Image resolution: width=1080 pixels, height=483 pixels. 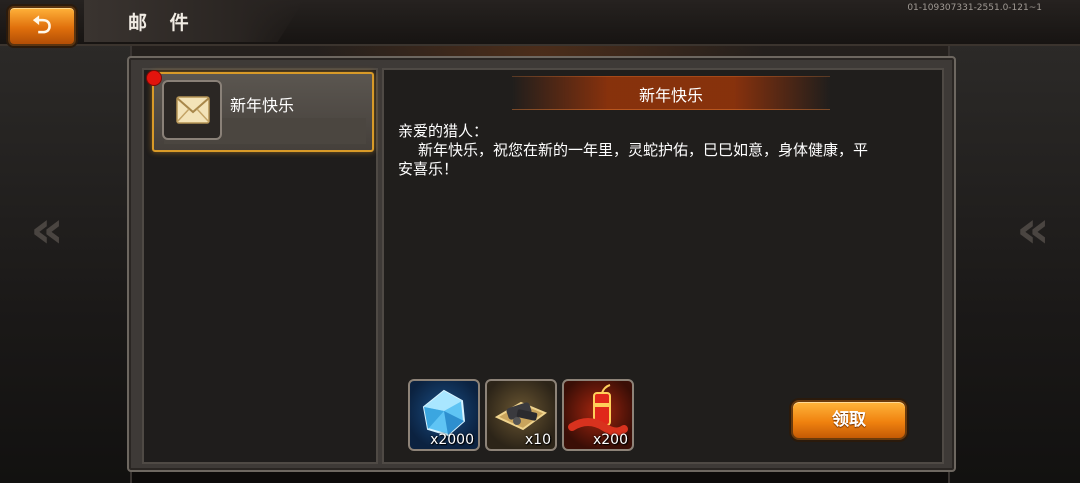 What do you see at coordinates (598, 415) in the screenshot?
I see `reward-item-firecracker: x200` at bounding box center [598, 415].